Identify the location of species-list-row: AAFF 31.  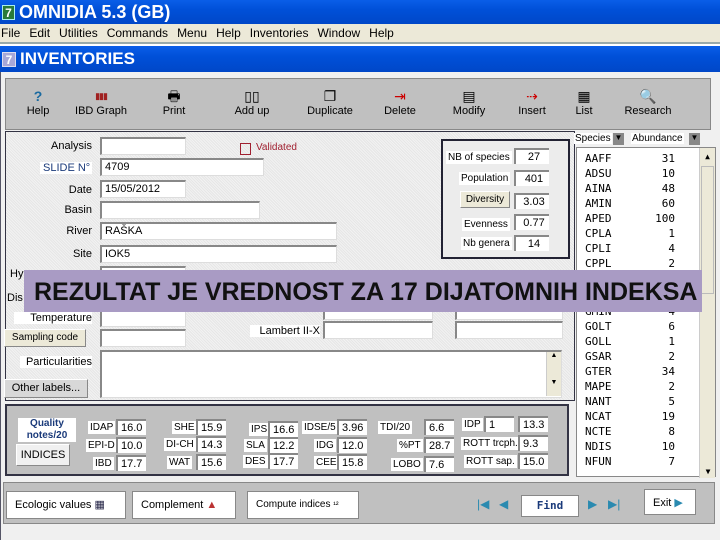
(635, 159).